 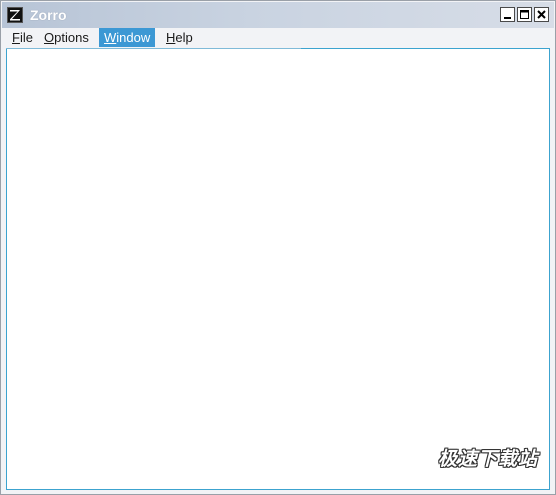 I want to click on maximize-icon, so click(x=524, y=14).